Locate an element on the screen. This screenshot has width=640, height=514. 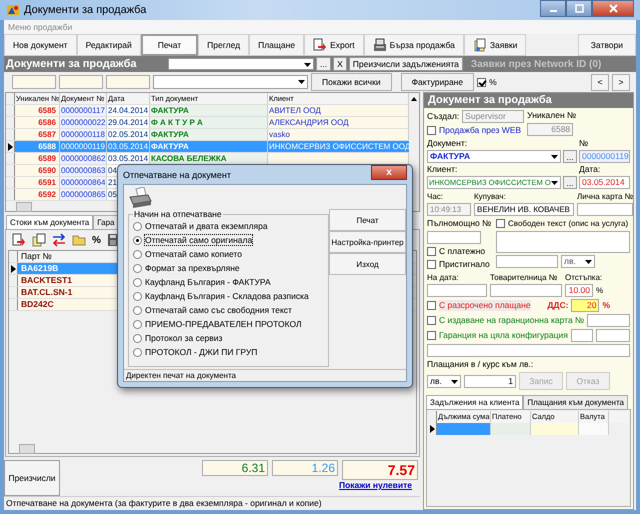
table-cell: 29.04.2014 is located at coordinates (128, 122).